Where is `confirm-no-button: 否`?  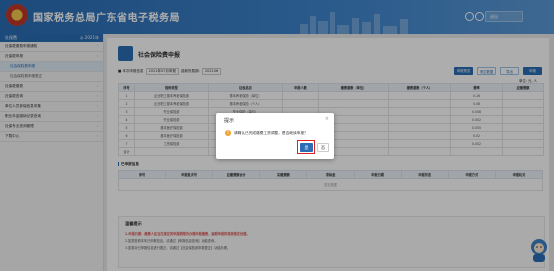 confirm-no-button: 否 is located at coordinates (323, 147).